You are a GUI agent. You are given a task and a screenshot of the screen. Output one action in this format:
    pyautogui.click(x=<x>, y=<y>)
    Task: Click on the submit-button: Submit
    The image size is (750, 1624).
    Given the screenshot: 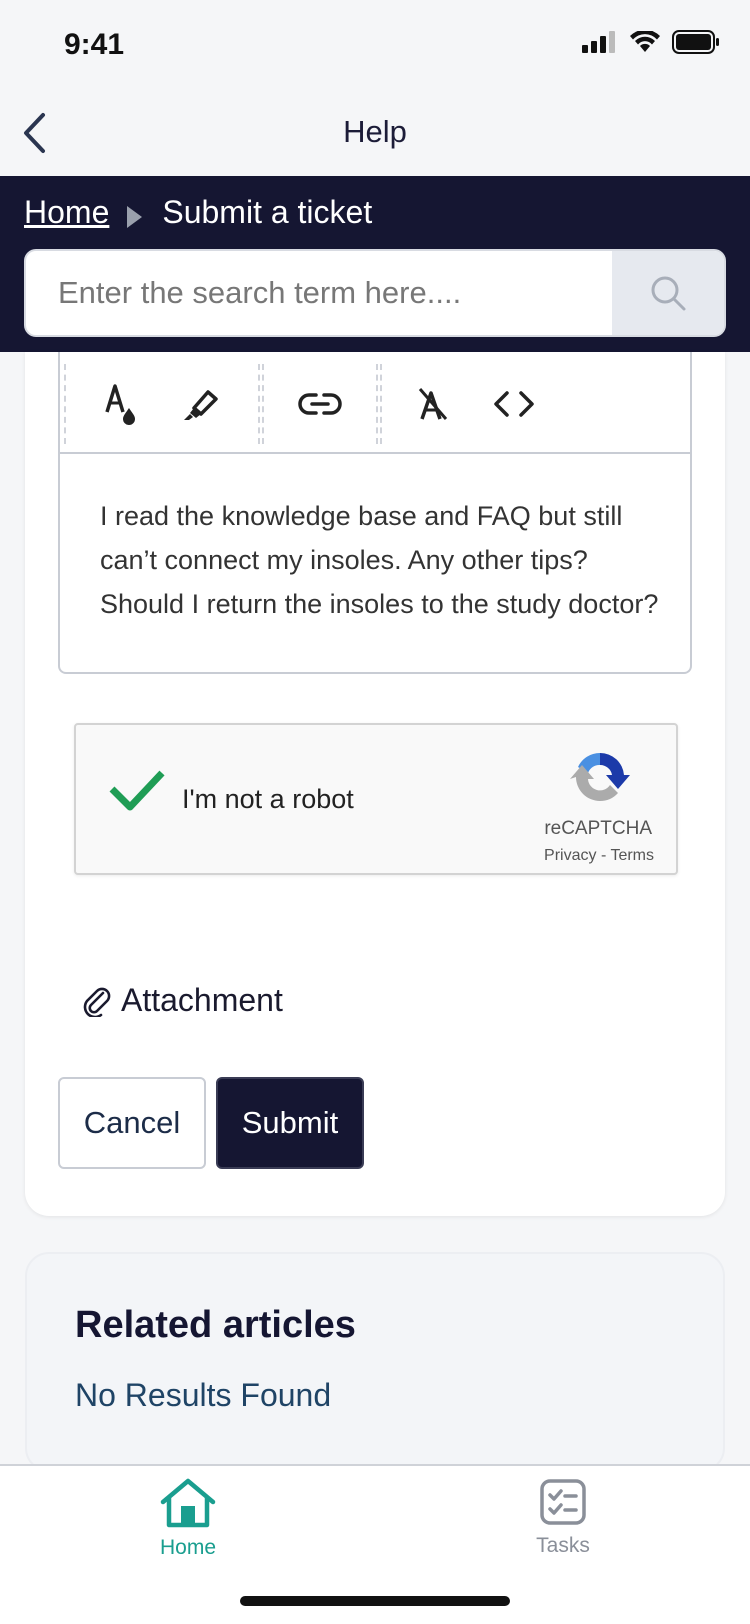 What is the action you would take?
    pyautogui.click(x=290, y=1123)
    